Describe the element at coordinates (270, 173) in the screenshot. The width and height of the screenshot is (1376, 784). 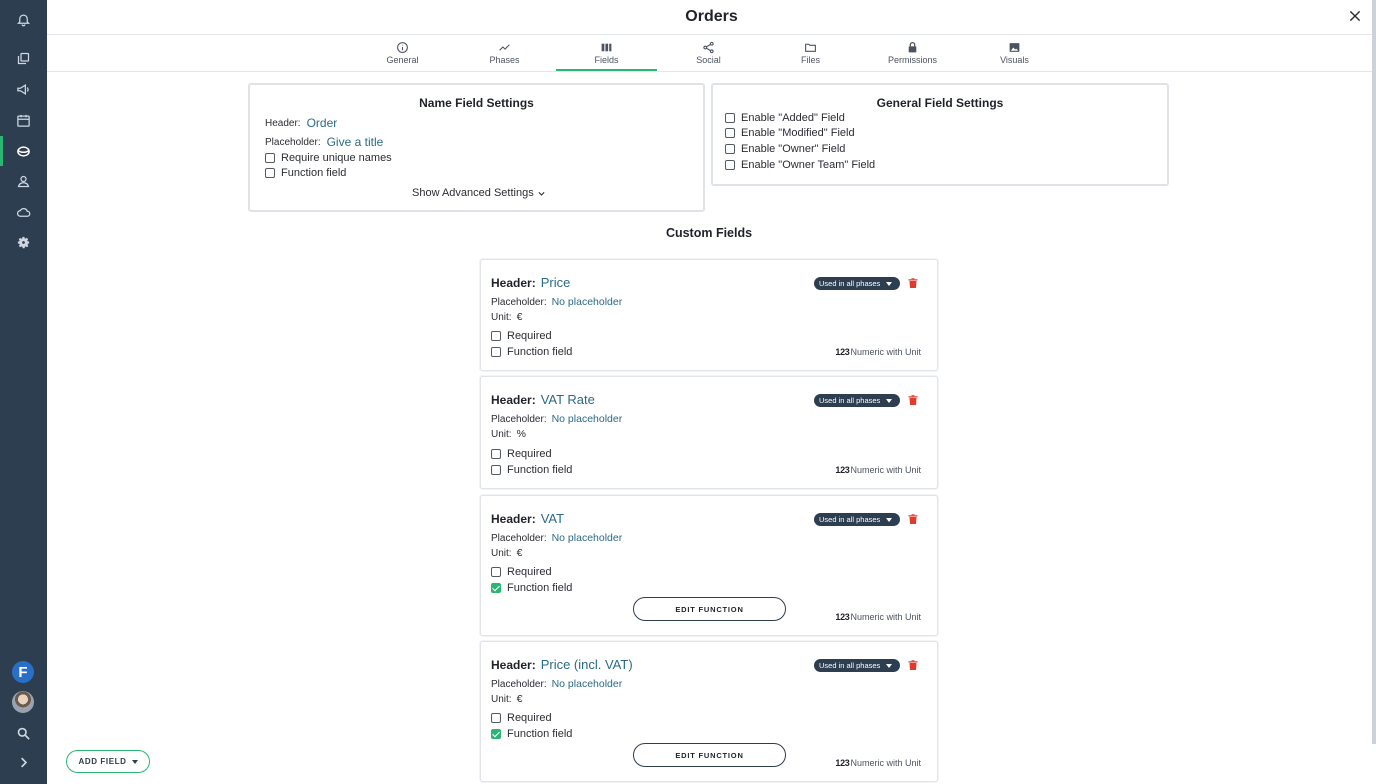
I see `name-function-checkbox` at that location.